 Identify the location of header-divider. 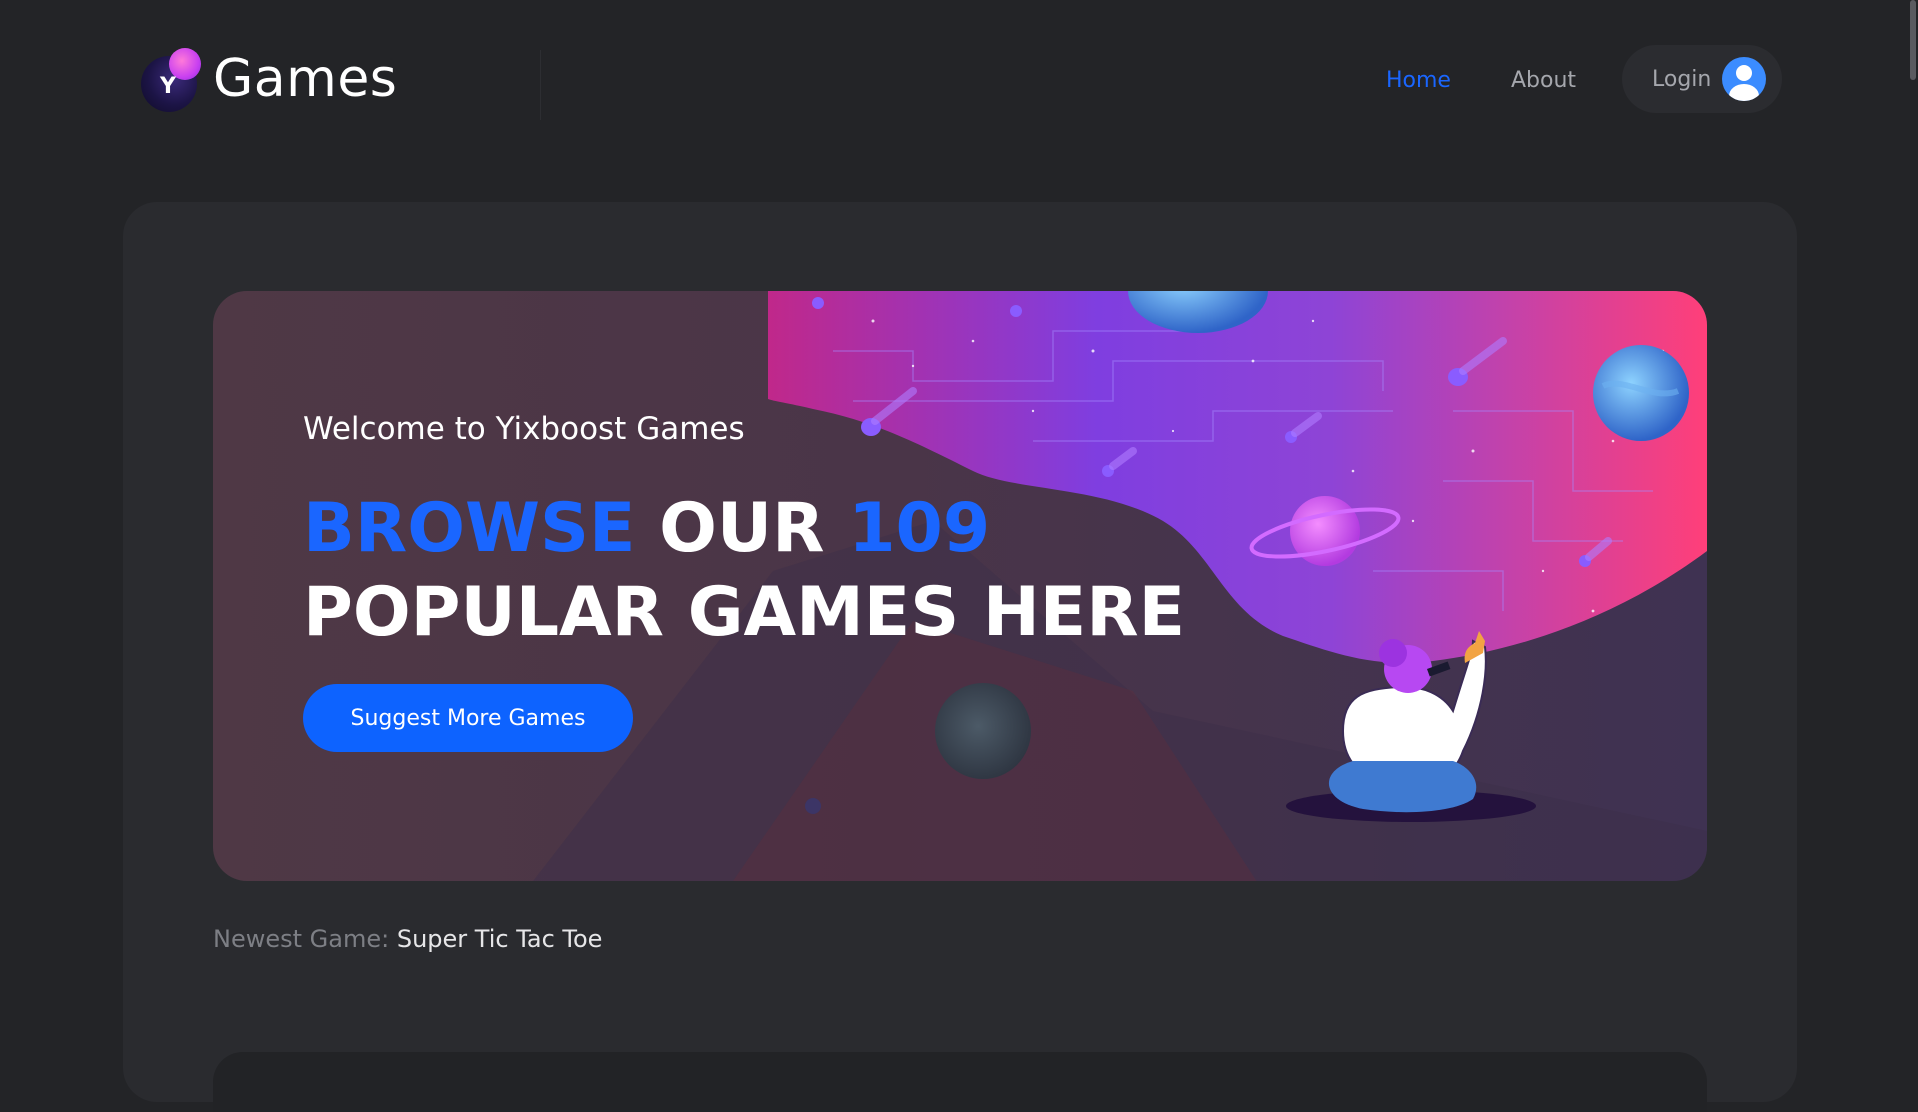
(540, 85).